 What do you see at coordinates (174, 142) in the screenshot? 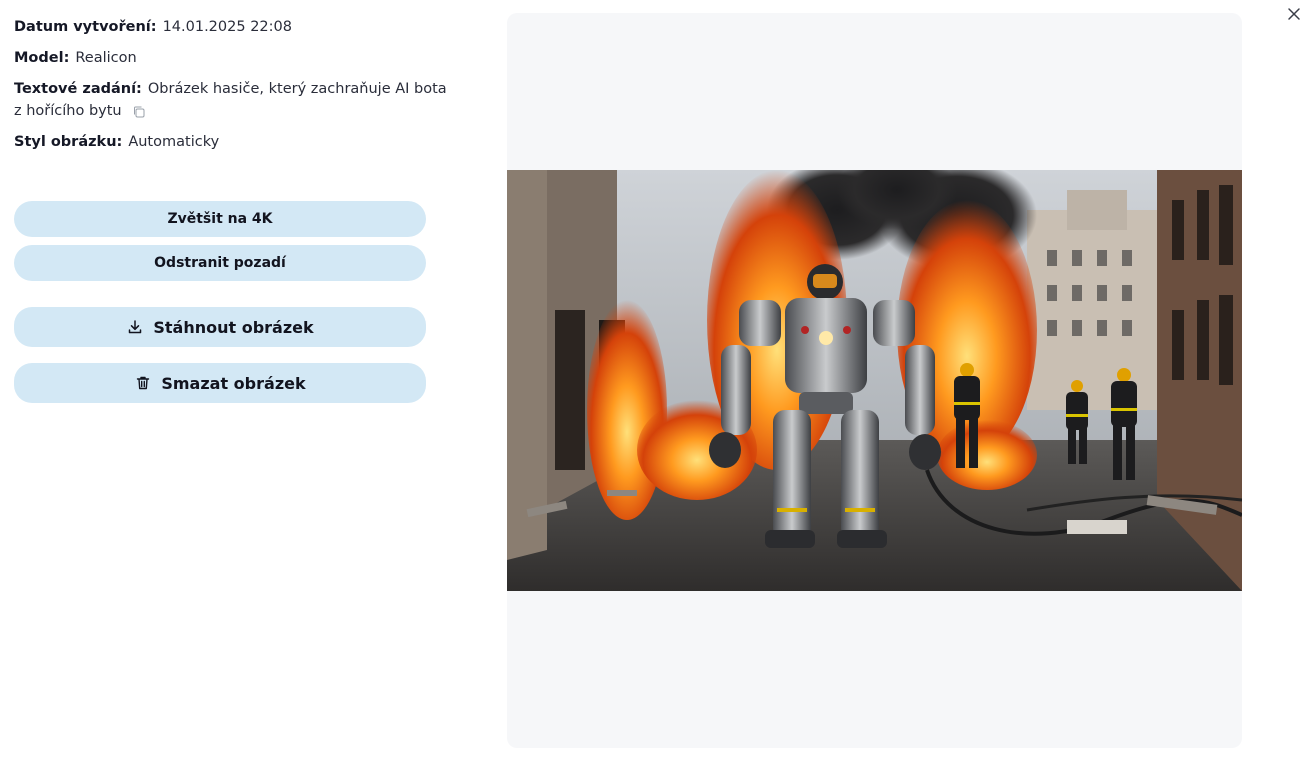
I see `style-value: Automaticky` at bounding box center [174, 142].